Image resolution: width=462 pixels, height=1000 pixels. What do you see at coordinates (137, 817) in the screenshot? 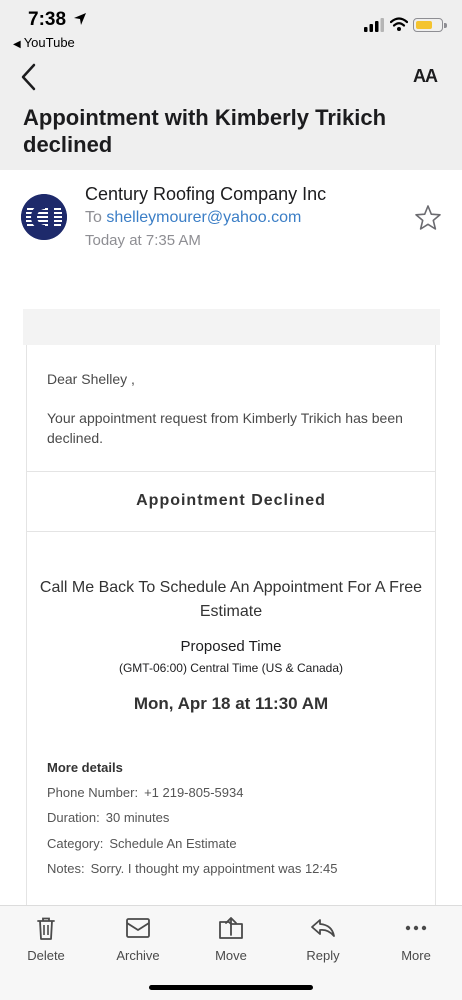
I see `detail-value: 30 minutes` at bounding box center [137, 817].